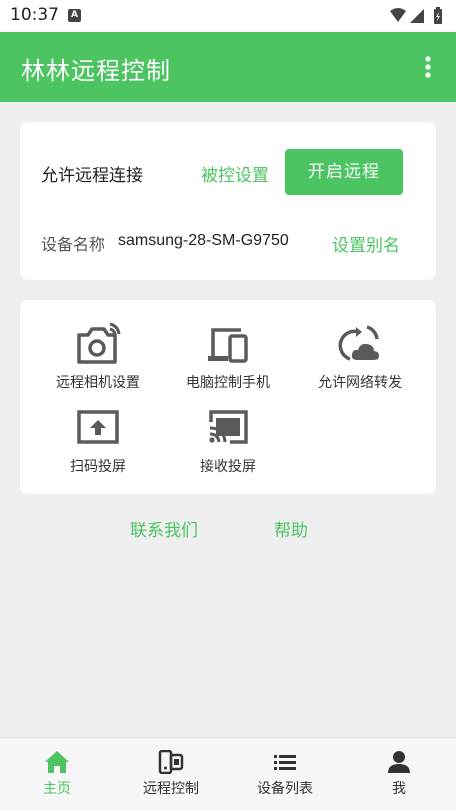 The height and width of the screenshot is (810, 456). What do you see at coordinates (285, 762) in the screenshot?
I see `list-icon` at bounding box center [285, 762].